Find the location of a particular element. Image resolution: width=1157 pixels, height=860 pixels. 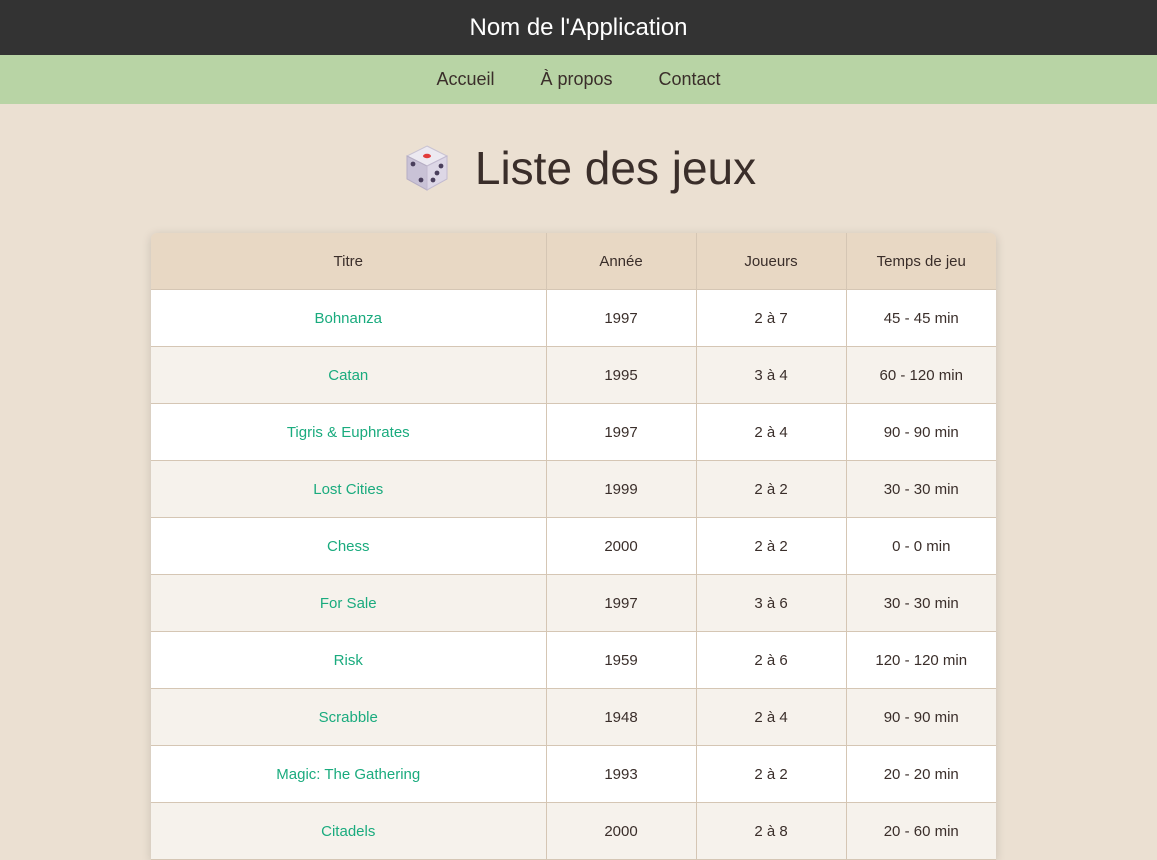

cell-title: Scrabble is located at coordinates (349, 717).